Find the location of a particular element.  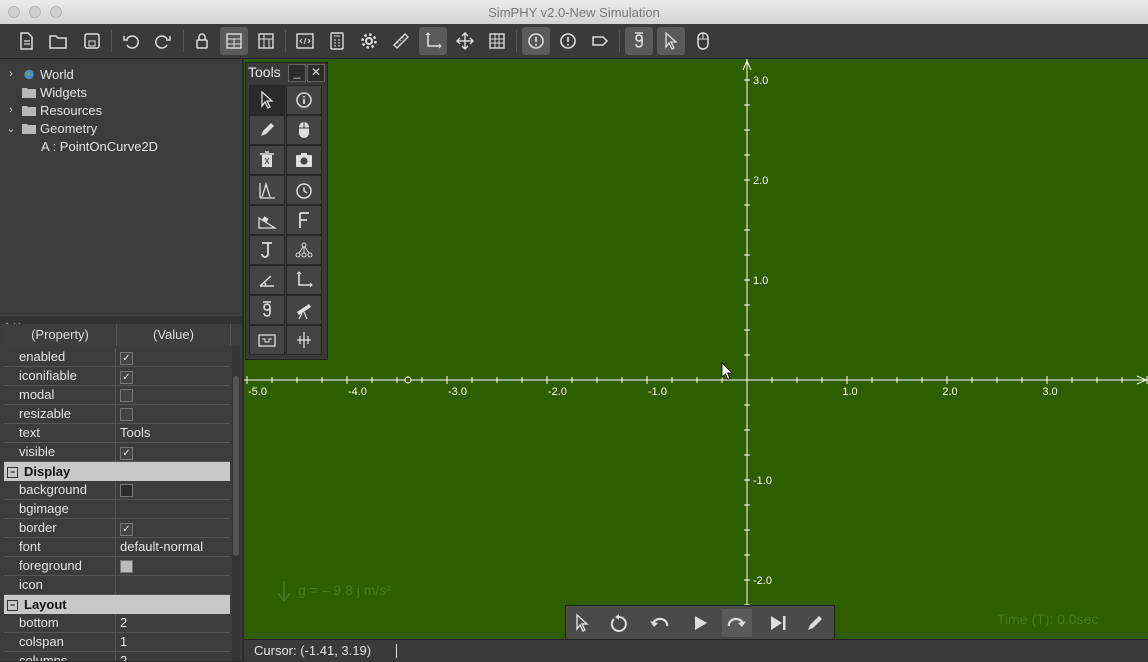

prop-row-border: border ✓ is located at coordinates (117, 528).